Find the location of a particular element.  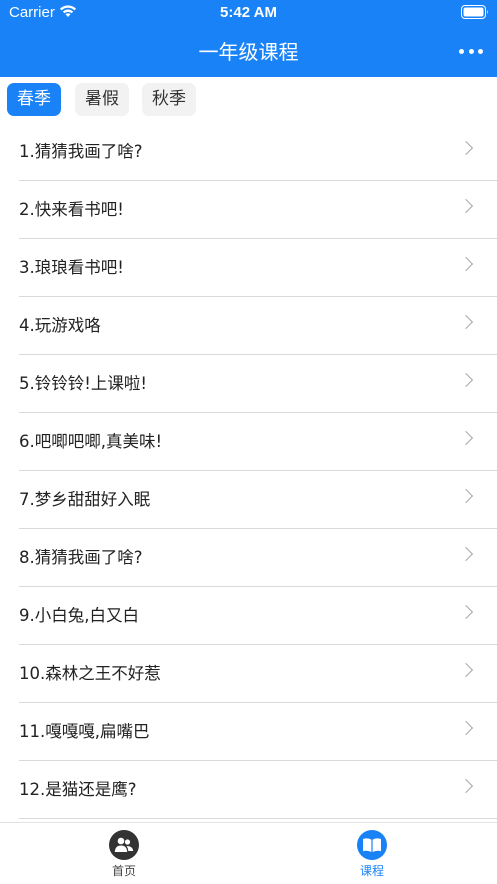

tabbar-item-home: 首页 is located at coordinates (124, 854).